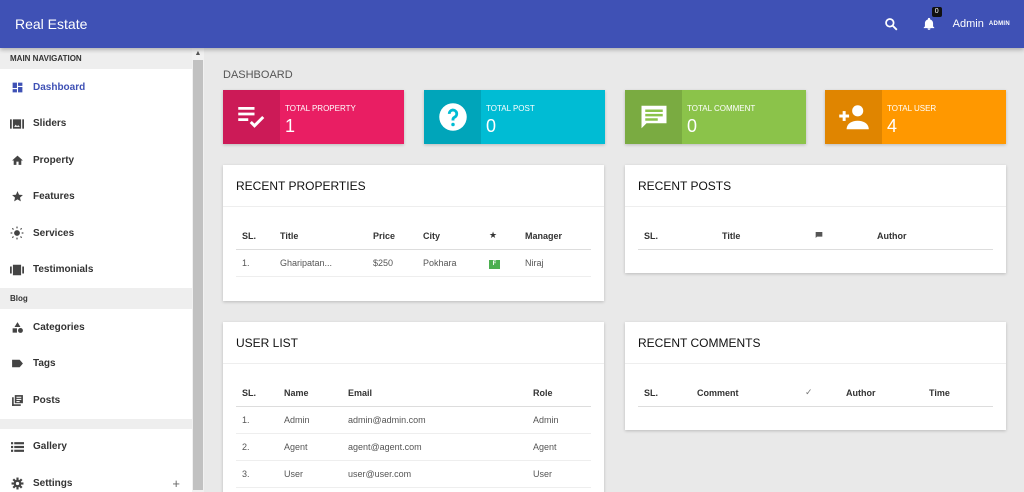 This screenshot has width=1024, height=492. Describe the element at coordinates (96, 298) in the screenshot. I see `nav-header-blog: Blog` at that location.